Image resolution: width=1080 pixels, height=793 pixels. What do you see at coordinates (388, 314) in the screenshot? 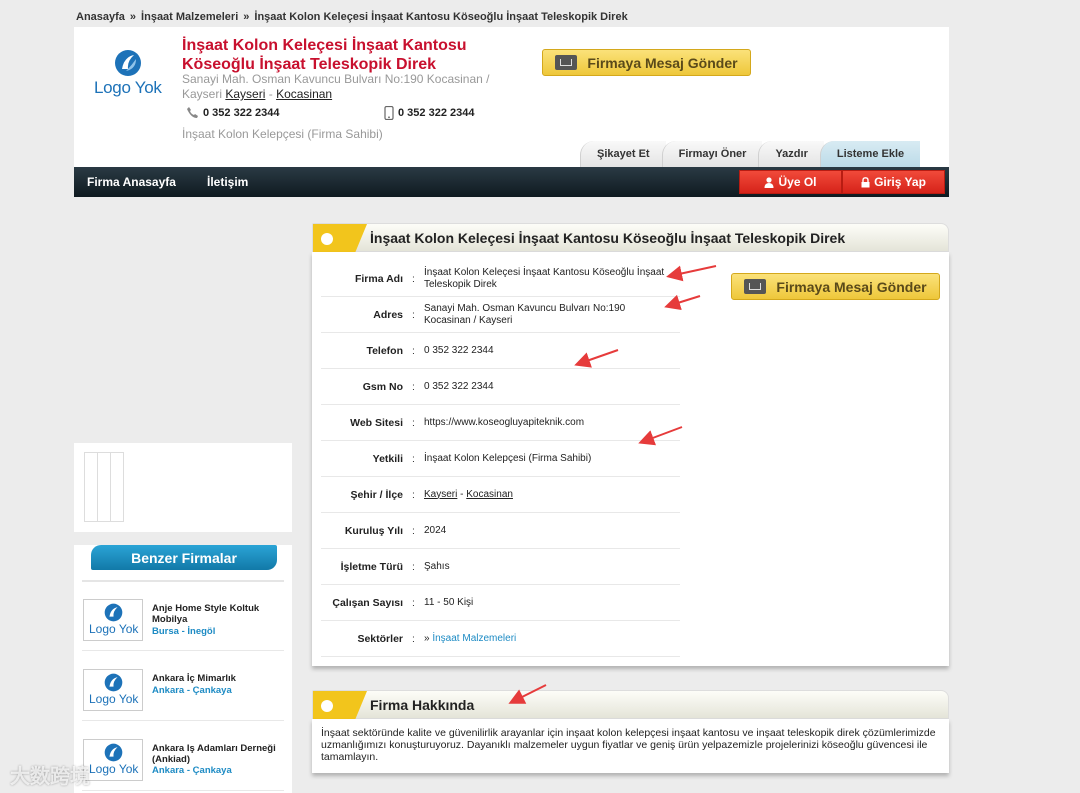
I see `detail-label: Adres` at bounding box center [388, 314].